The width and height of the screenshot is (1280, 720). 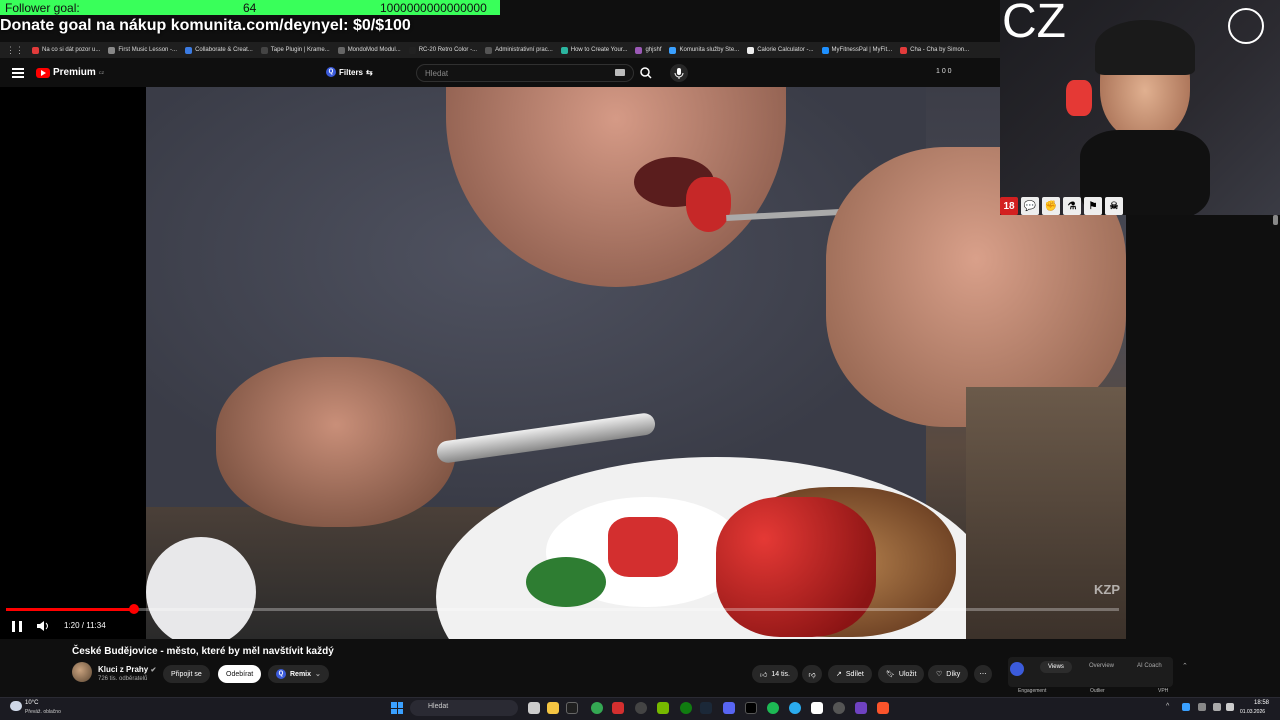 I want to click on xbox-icon, so click(x=686, y=708).